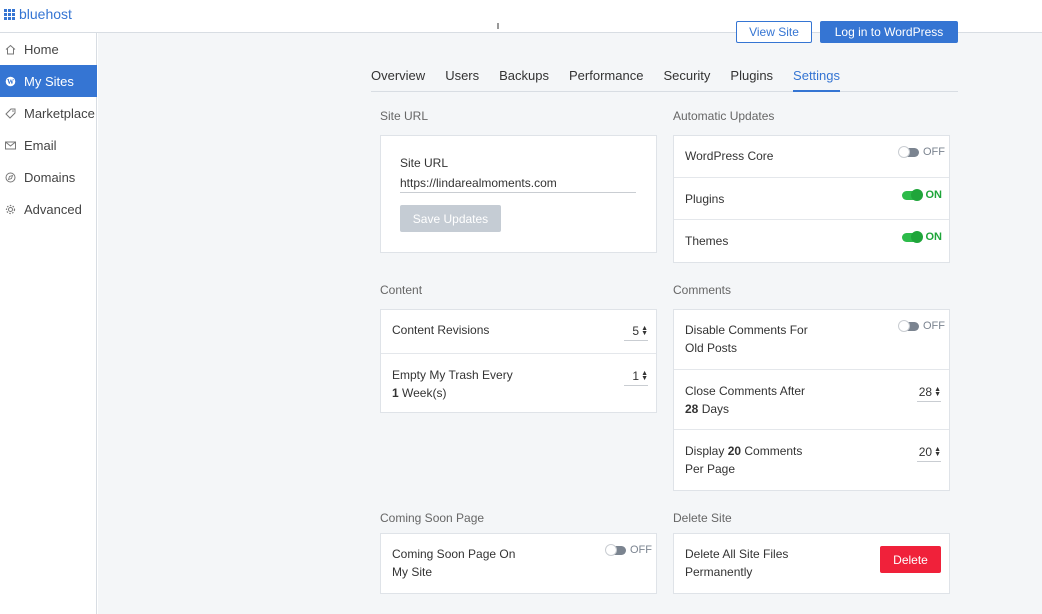 The width and height of the screenshot is (1042, 614). What do you see at coordinates (737, 563) in the screenshot?
I see `delete-site-label: Delete All Site Files Permanently` at bounding box center [737, 563].